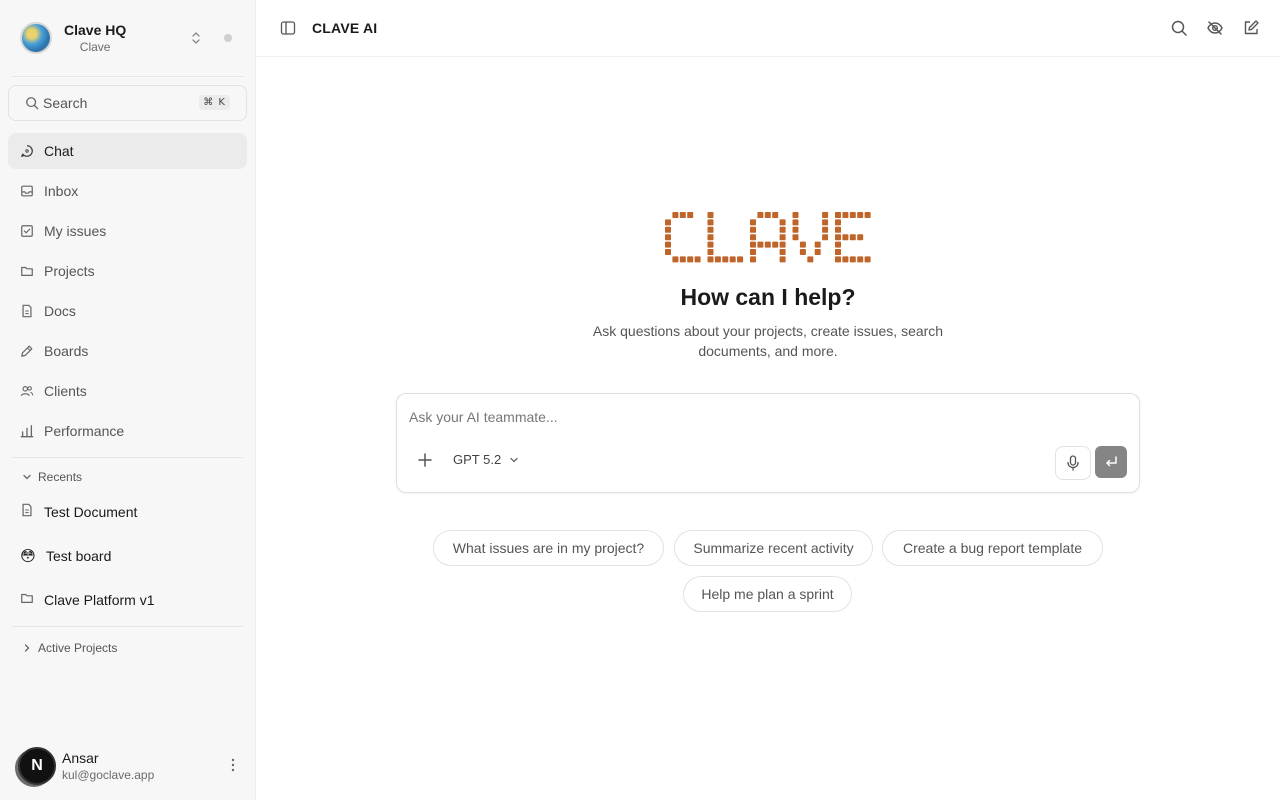 This screenshot has height=800, width=1280. What do you see at coordinates (486, 459) in the screenshot?
I see `model-selector: GPT 5.2` at bounding box center [486, 459].